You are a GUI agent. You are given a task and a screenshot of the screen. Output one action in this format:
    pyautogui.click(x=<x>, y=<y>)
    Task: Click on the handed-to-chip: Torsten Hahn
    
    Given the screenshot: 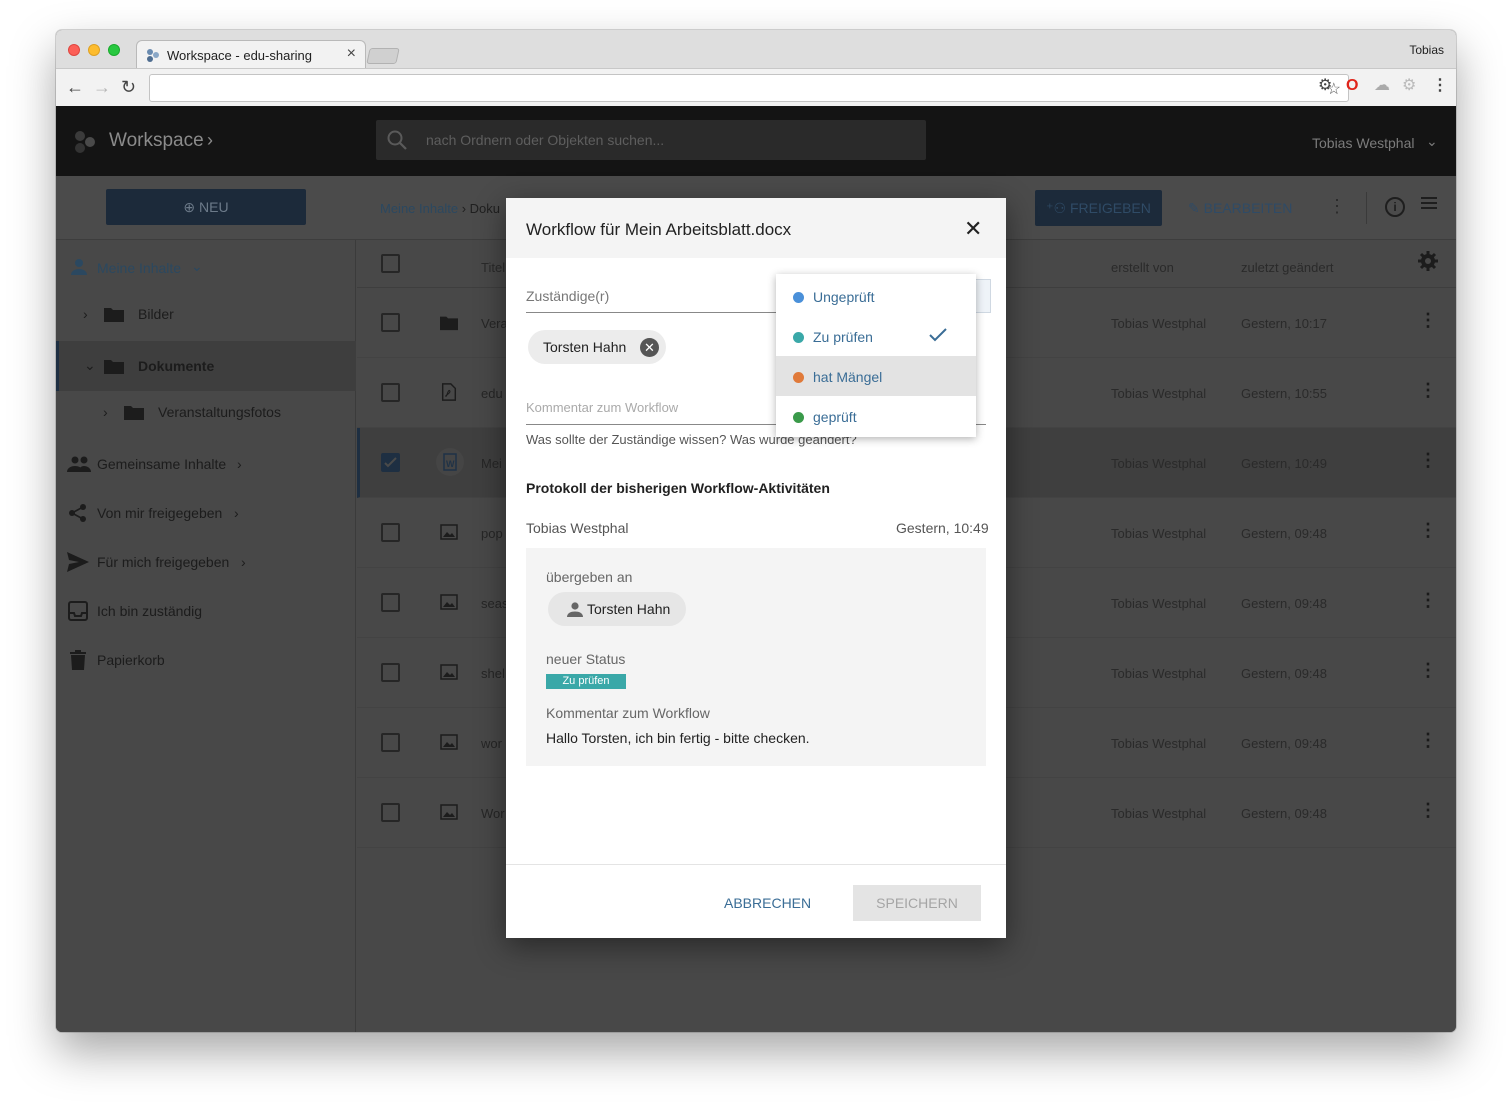 What is the action you would take?
    pyautogui.click(x=617, y=609)
    